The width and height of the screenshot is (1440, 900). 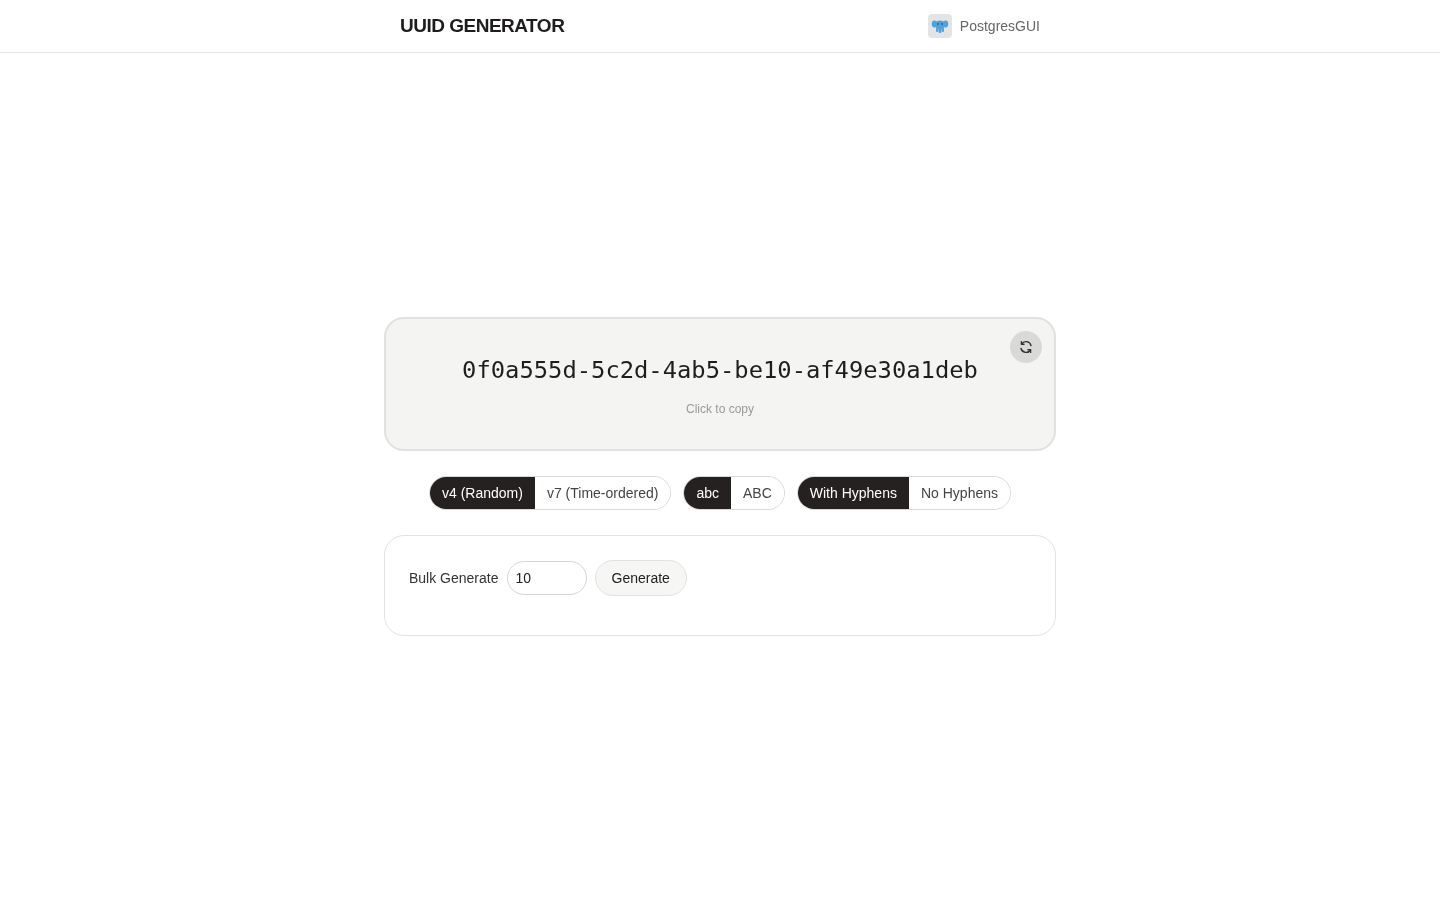 What do you see at coordinates (983, 26) in the screenshot?
I see `postgresgui-link: PostgresGUI` at bounding box center [983, 26].